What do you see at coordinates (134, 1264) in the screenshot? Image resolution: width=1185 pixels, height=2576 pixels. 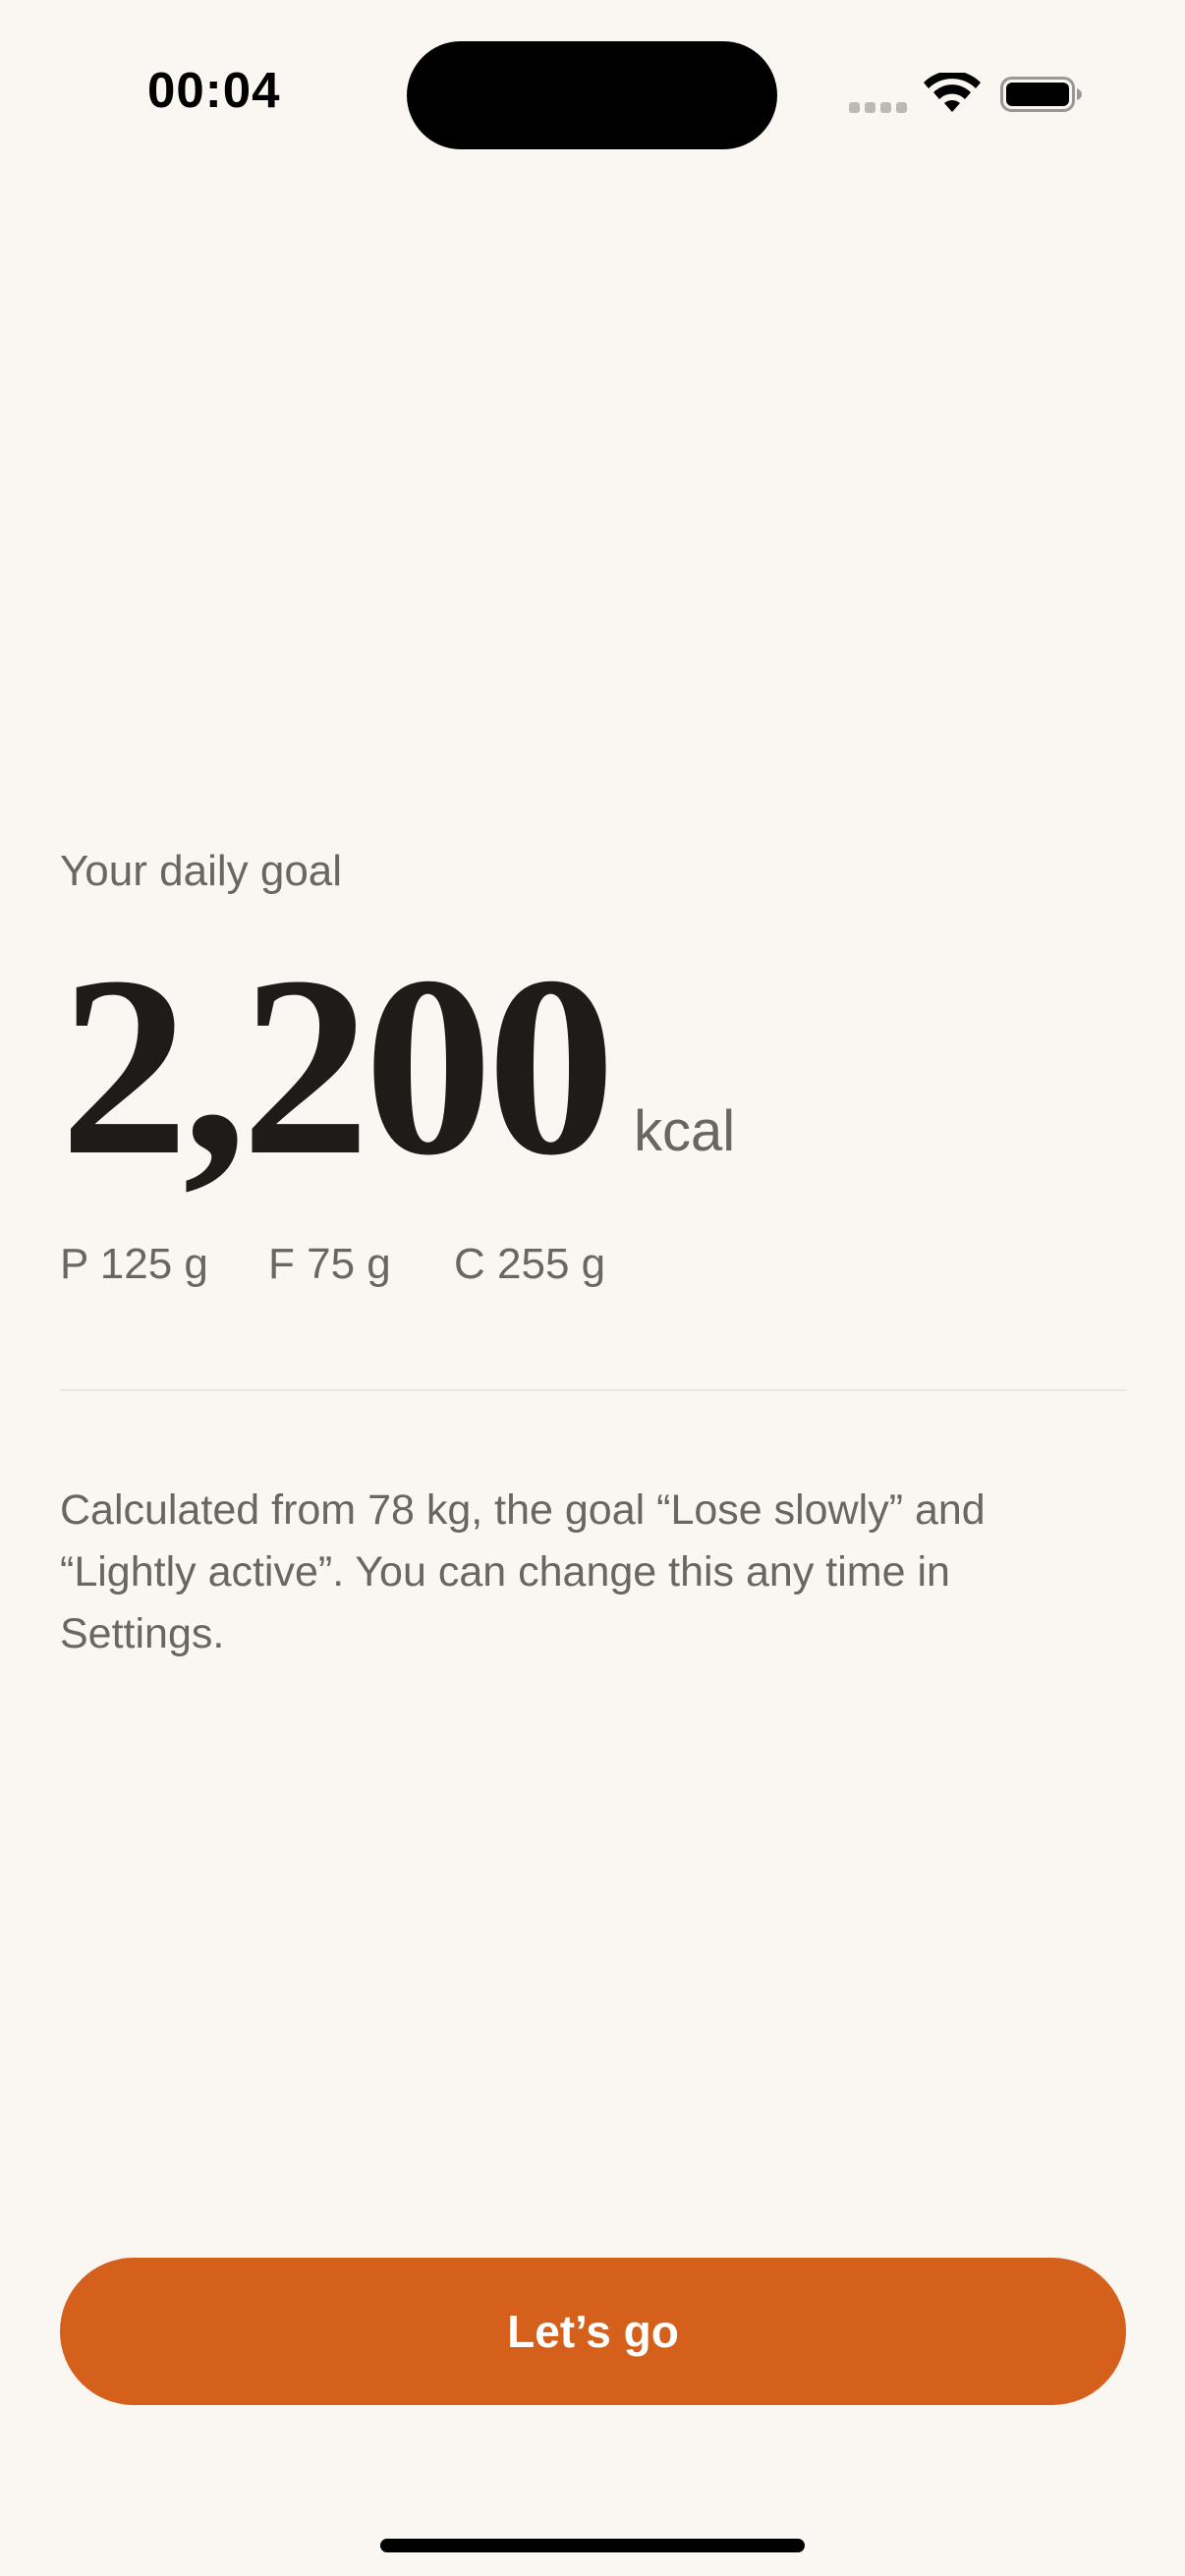 I see `macro-protein: P 125 g` at bounding box center [134, 1264].